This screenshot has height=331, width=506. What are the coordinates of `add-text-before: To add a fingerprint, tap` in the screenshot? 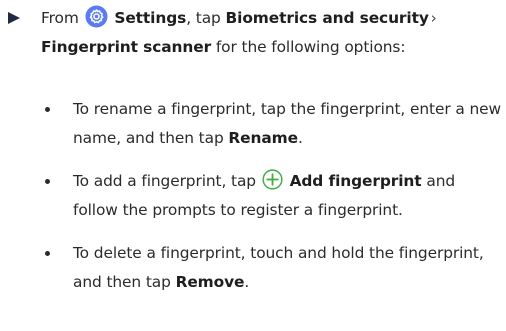 It's located at (164, 181).